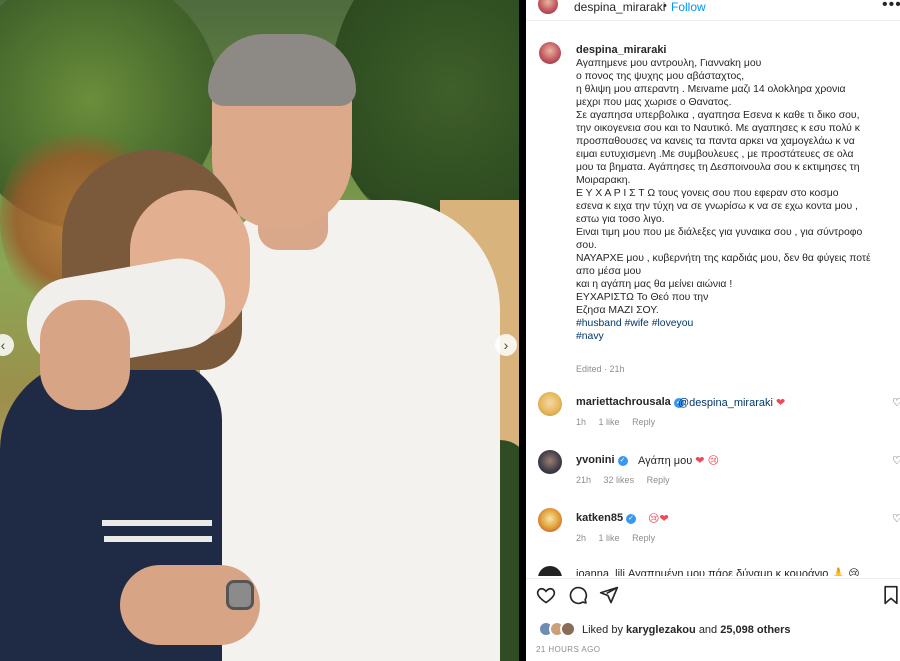 This screenshot has width=900, height=661. I want to click on action-bar, so click(713, 598).